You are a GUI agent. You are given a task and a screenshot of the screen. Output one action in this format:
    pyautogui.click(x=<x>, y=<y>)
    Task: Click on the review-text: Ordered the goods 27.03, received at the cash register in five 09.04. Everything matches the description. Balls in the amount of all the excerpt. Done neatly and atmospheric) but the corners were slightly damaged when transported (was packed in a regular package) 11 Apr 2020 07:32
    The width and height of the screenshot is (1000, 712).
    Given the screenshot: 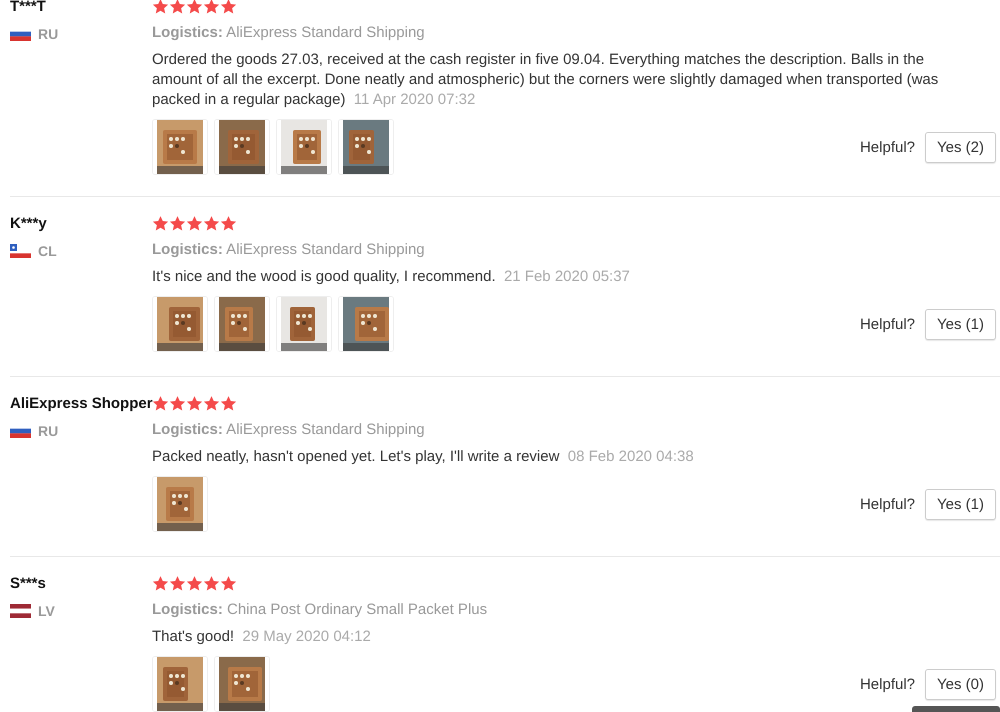 What is the action you would take?
    pyautogui.click(x=546, y=80)
    